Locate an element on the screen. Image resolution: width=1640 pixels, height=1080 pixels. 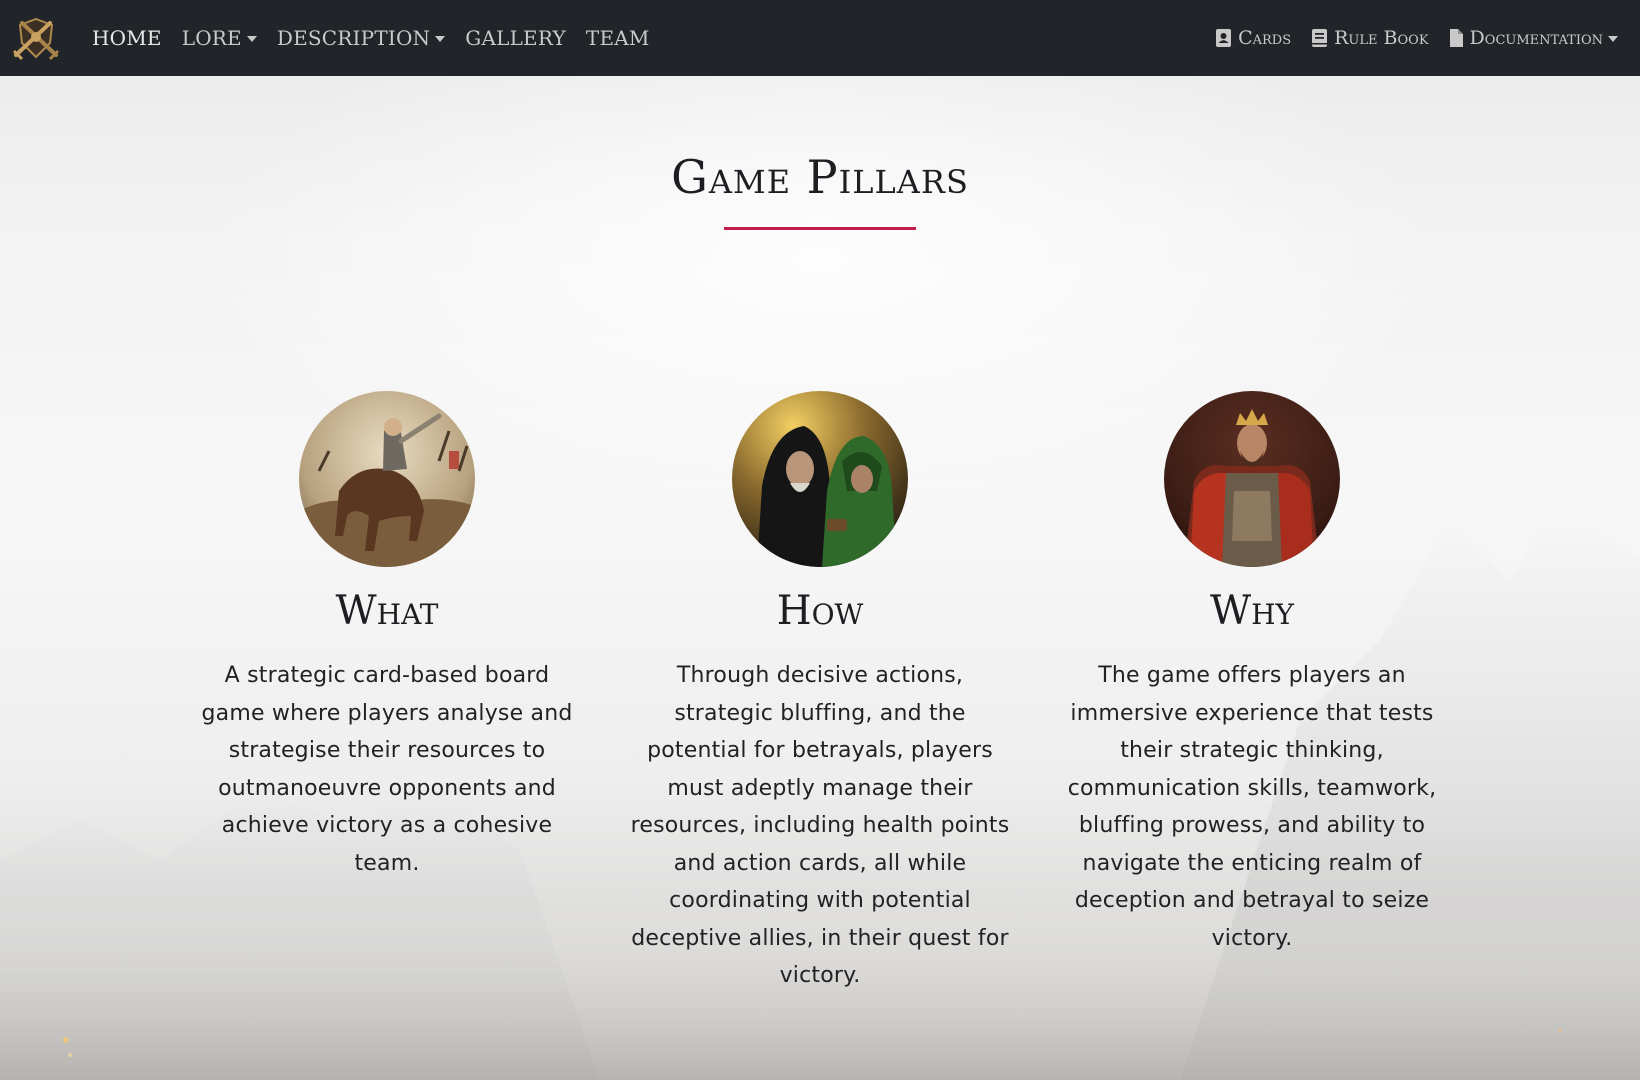
section-title: Game Pillars is located at coordinates (820, 177).